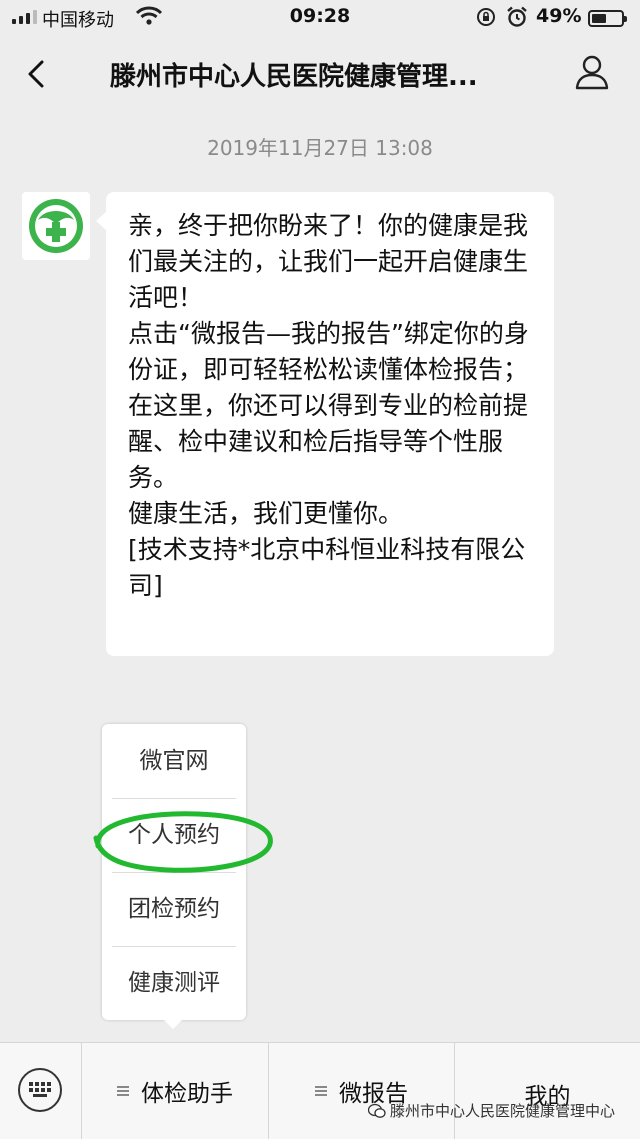 This screenshot has width=640, height=1139. I want to click on wechat-icon, so click(377, 1110).